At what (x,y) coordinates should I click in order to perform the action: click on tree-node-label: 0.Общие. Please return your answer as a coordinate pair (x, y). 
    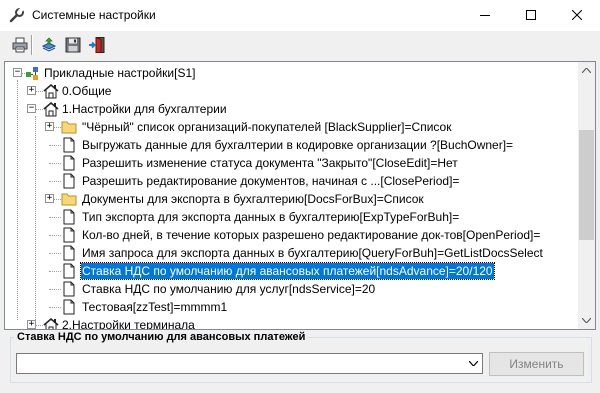
    Looking at the image, I should click on (86, 91).